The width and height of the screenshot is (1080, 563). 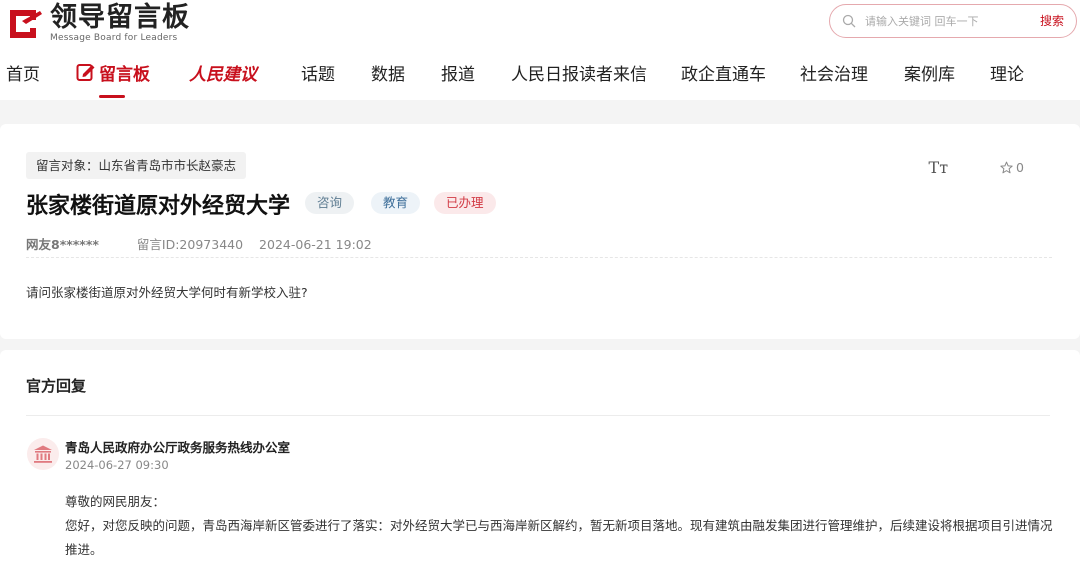 I want to click on avatar, so click(x=43, y=454).